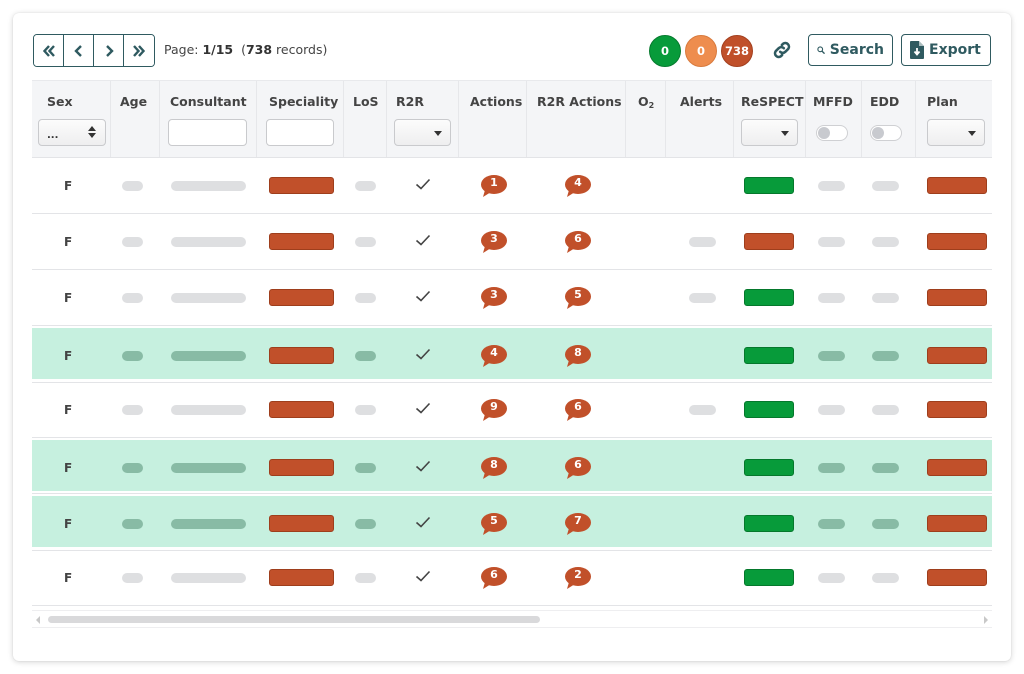 The height and width of the screenshot is (674, 1024). Describe the element at coordinates (49, 50) in the screenshot. I see `first-page-button` at that location.